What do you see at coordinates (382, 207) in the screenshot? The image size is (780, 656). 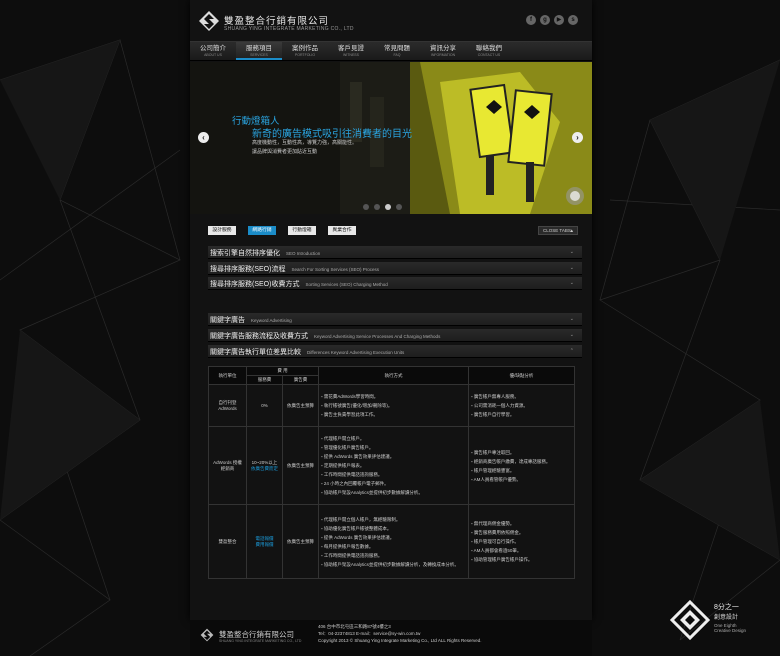 I see `banner-pagination` at bounding box center [382, 207].